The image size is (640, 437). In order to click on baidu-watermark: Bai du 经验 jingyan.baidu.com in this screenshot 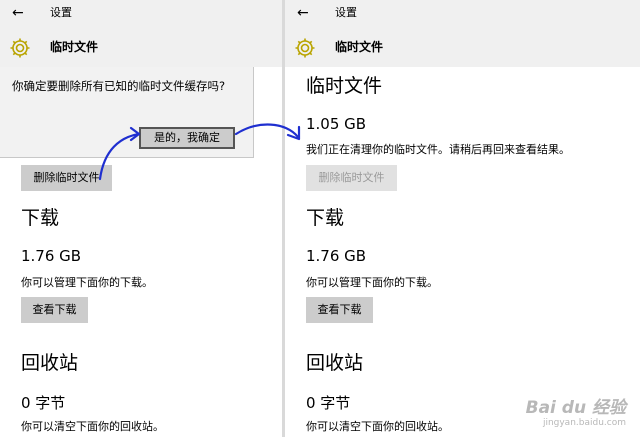, I will do `click(576, 413)`.